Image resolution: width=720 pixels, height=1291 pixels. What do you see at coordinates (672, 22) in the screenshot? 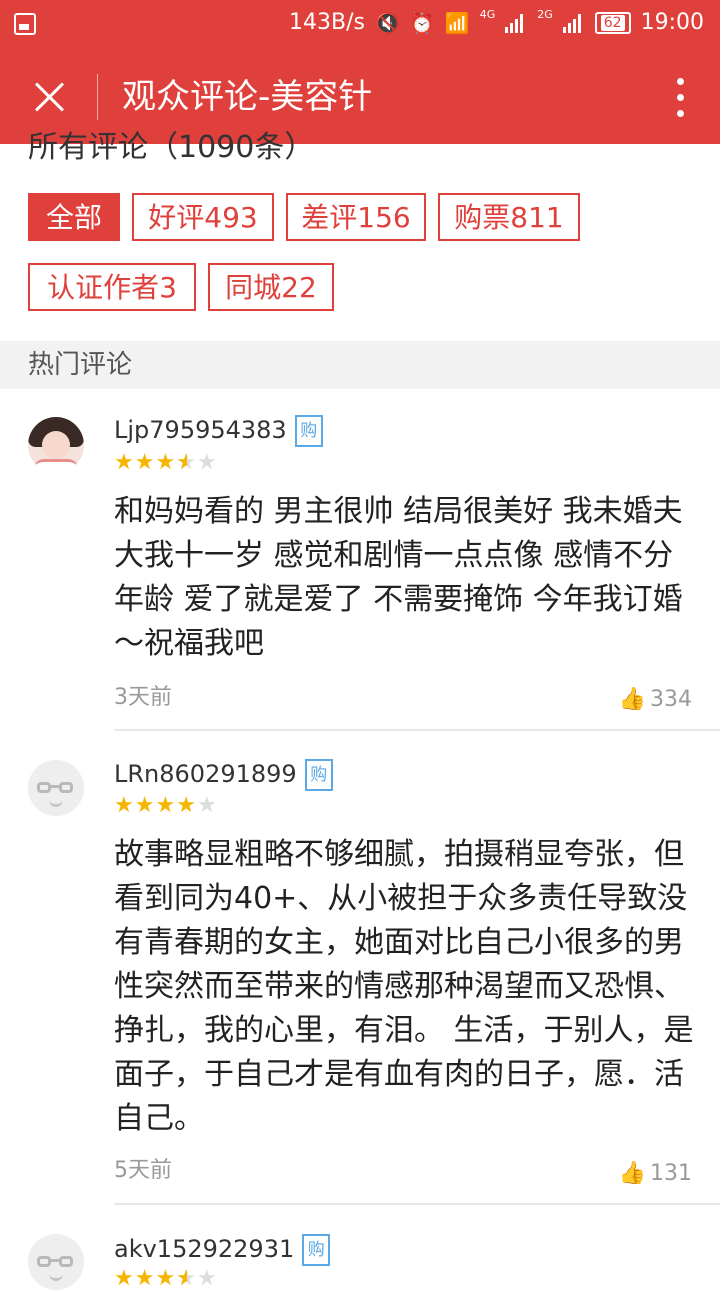
I see `clock: 19:00` at bounding box center [672, 22].